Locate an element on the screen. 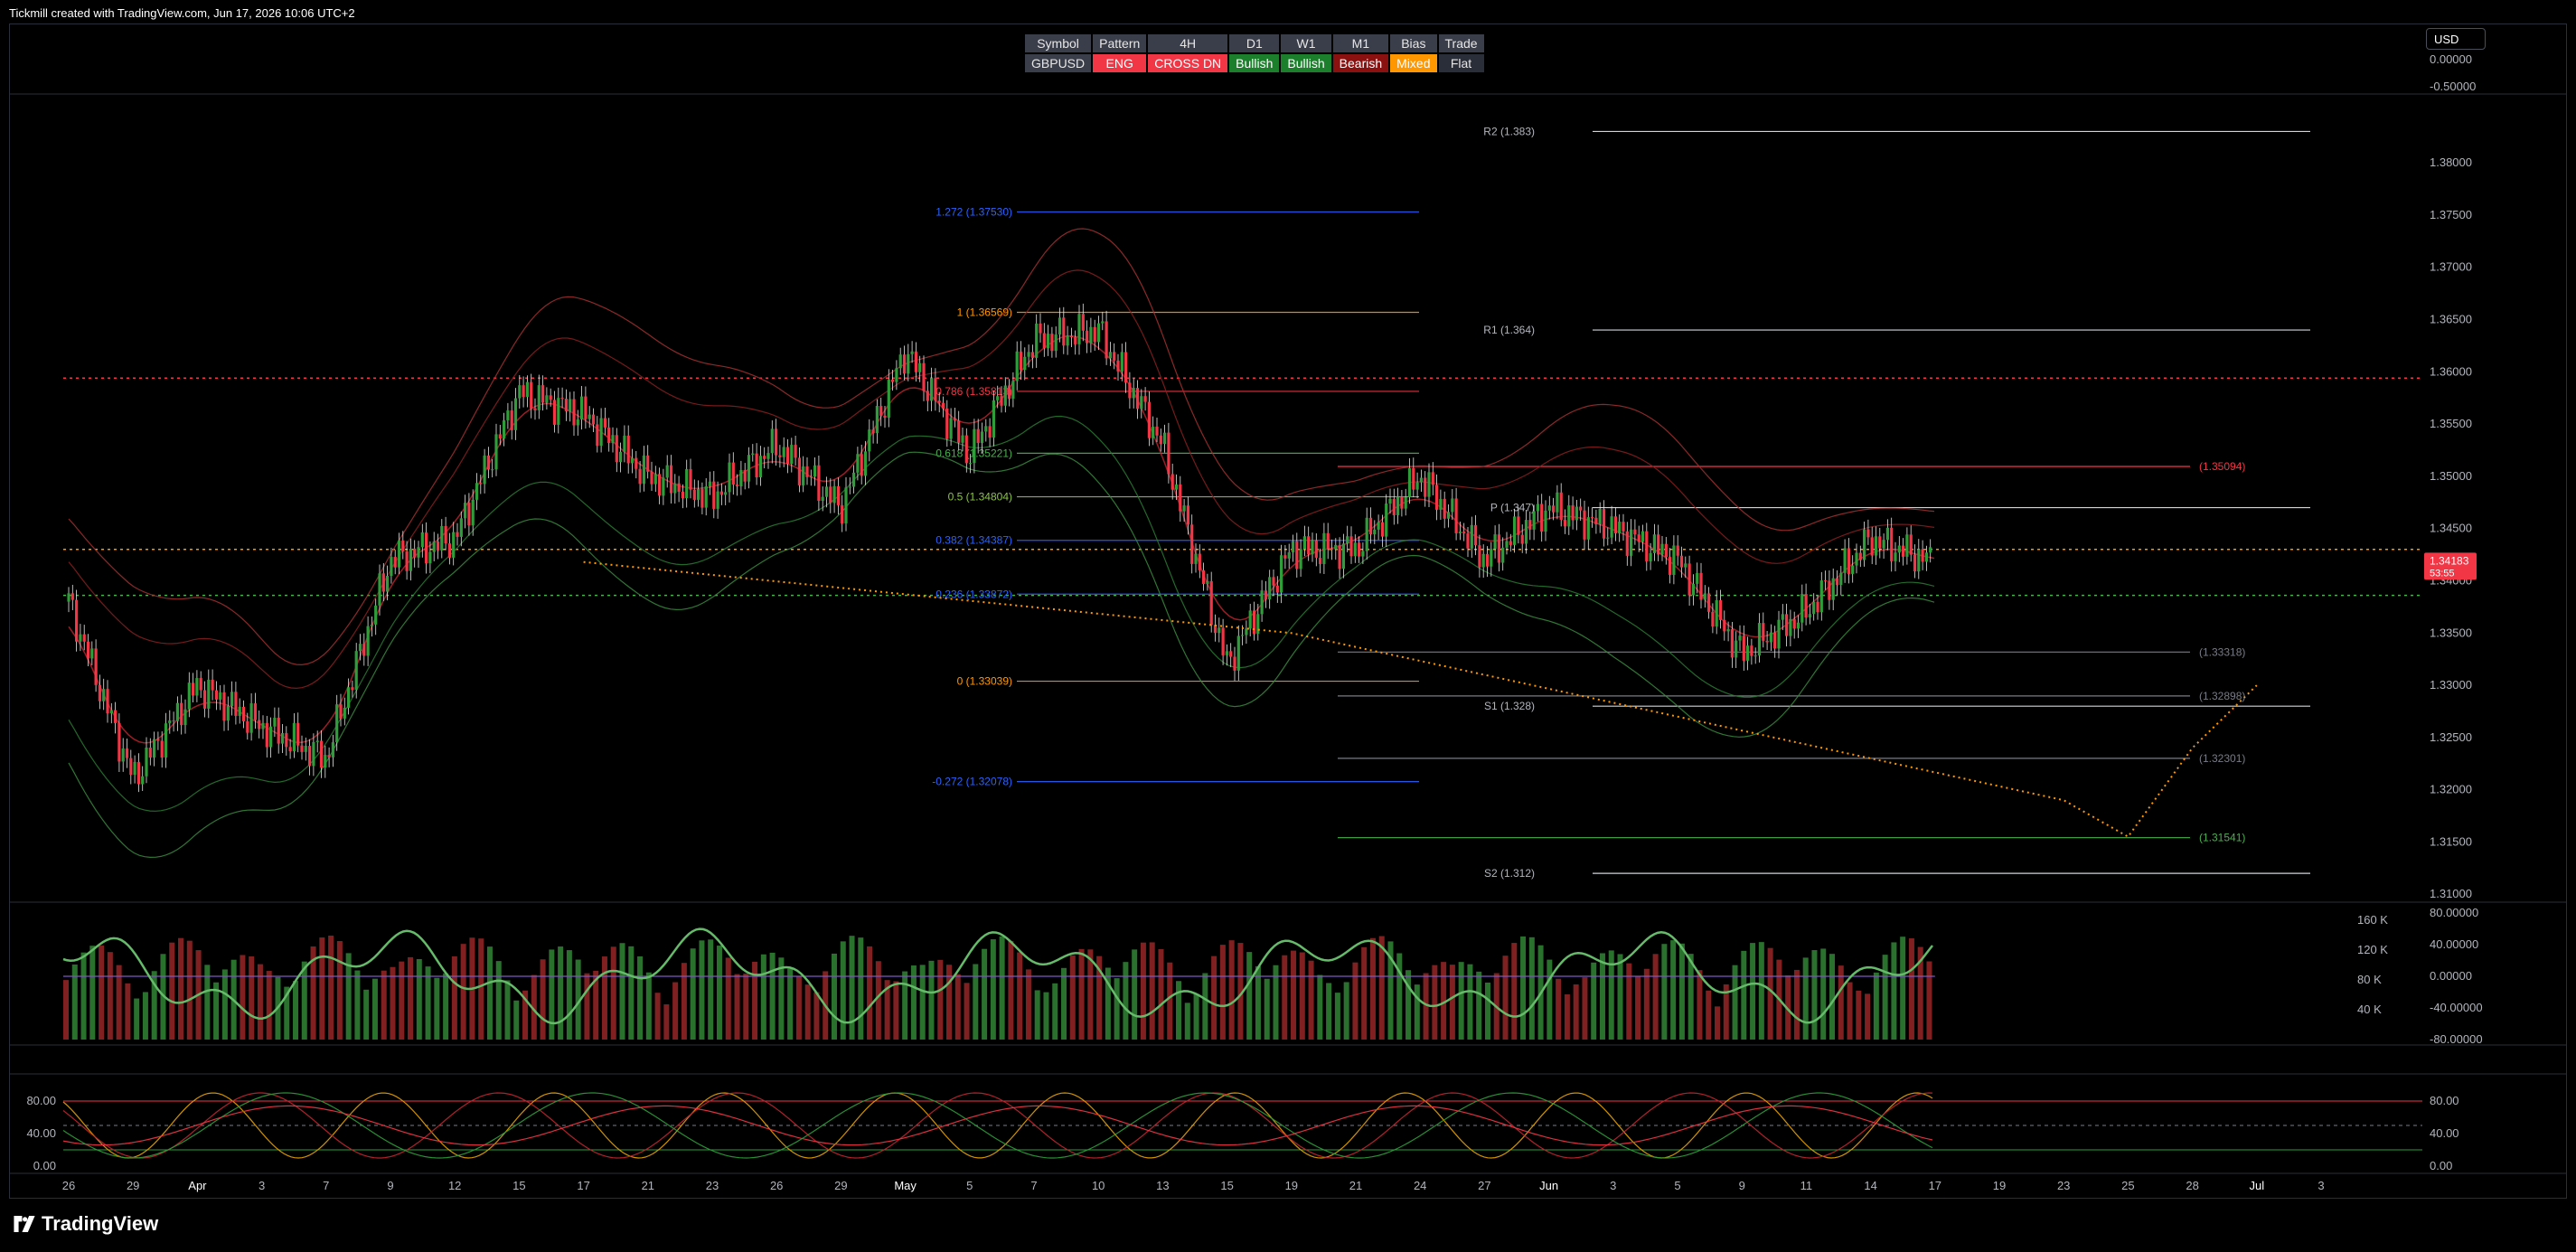 This screenshot has width=2576, height=1252. time-axis-label: 21 is located at coordinates (648, 1185).